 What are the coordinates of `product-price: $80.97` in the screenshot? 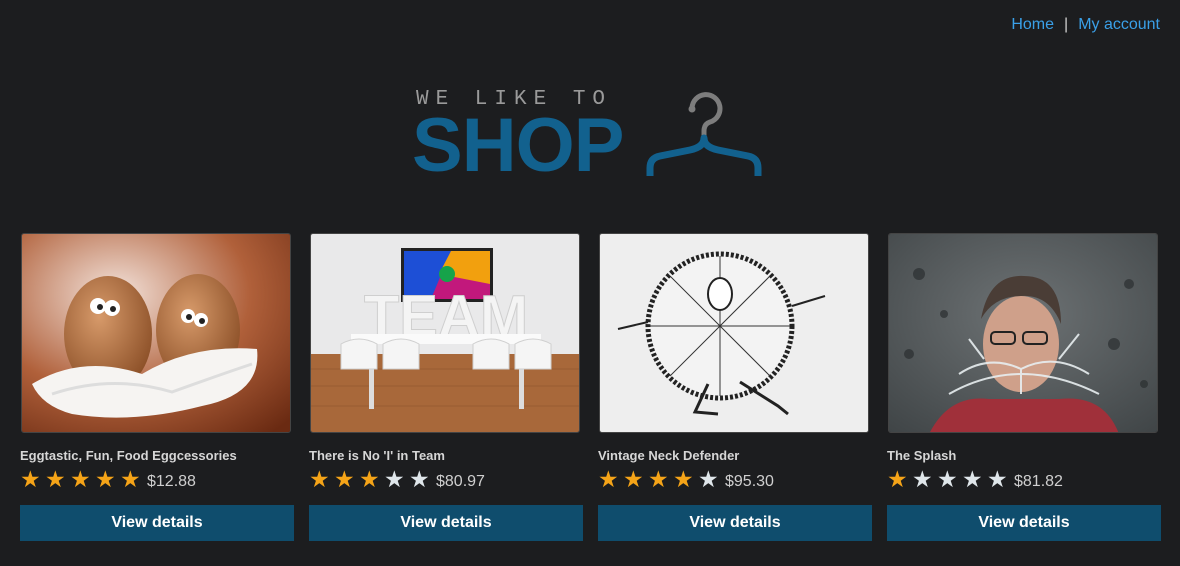 It's located at (460, 481).